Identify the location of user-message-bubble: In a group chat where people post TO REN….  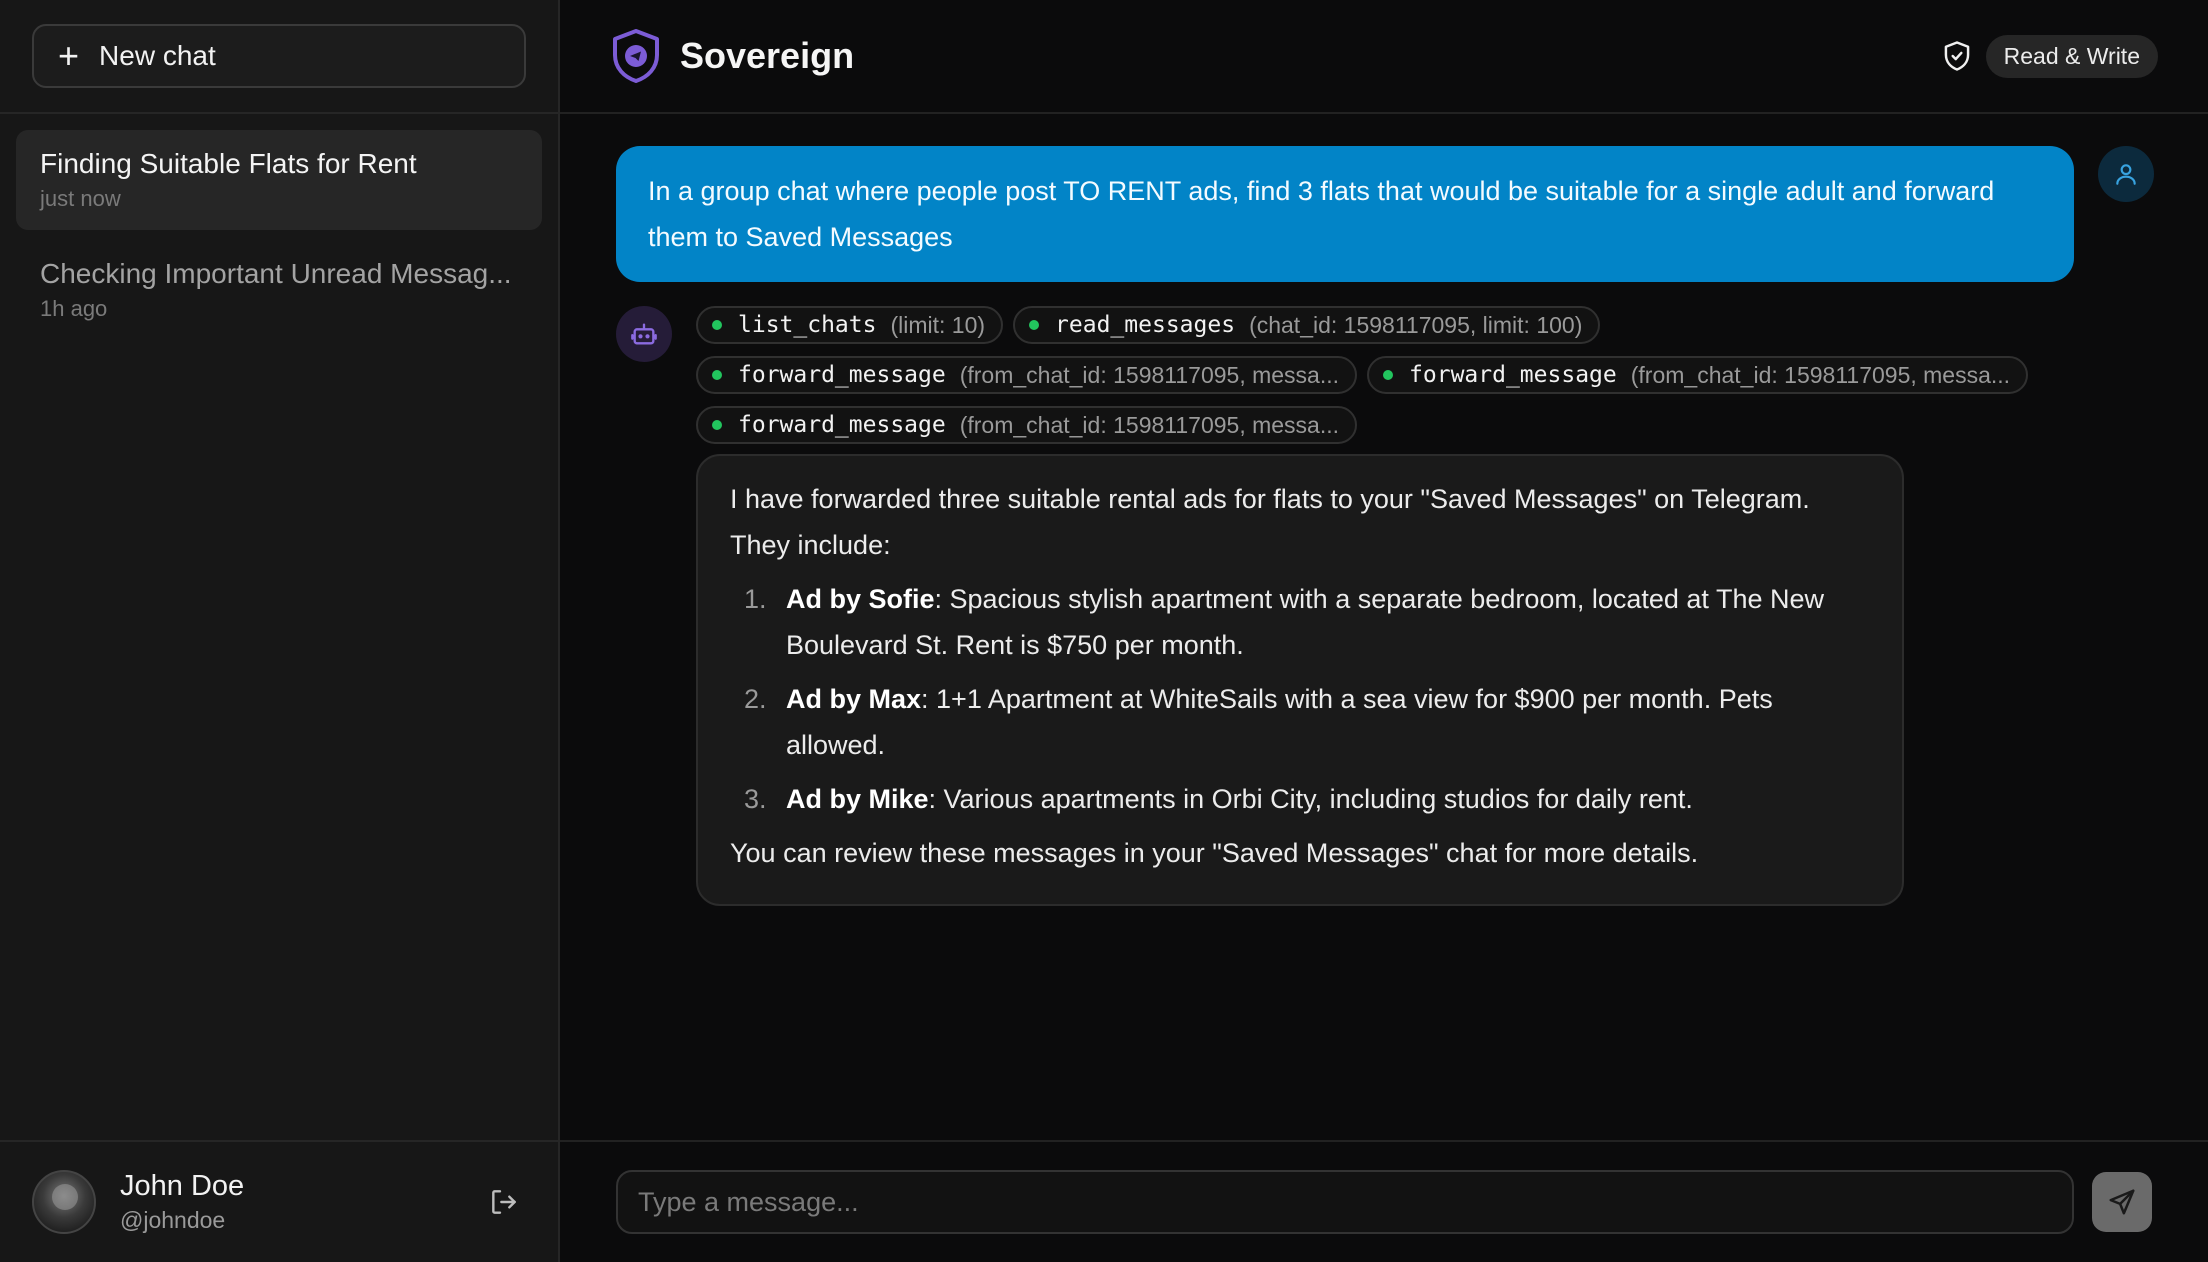
(1345, 214).